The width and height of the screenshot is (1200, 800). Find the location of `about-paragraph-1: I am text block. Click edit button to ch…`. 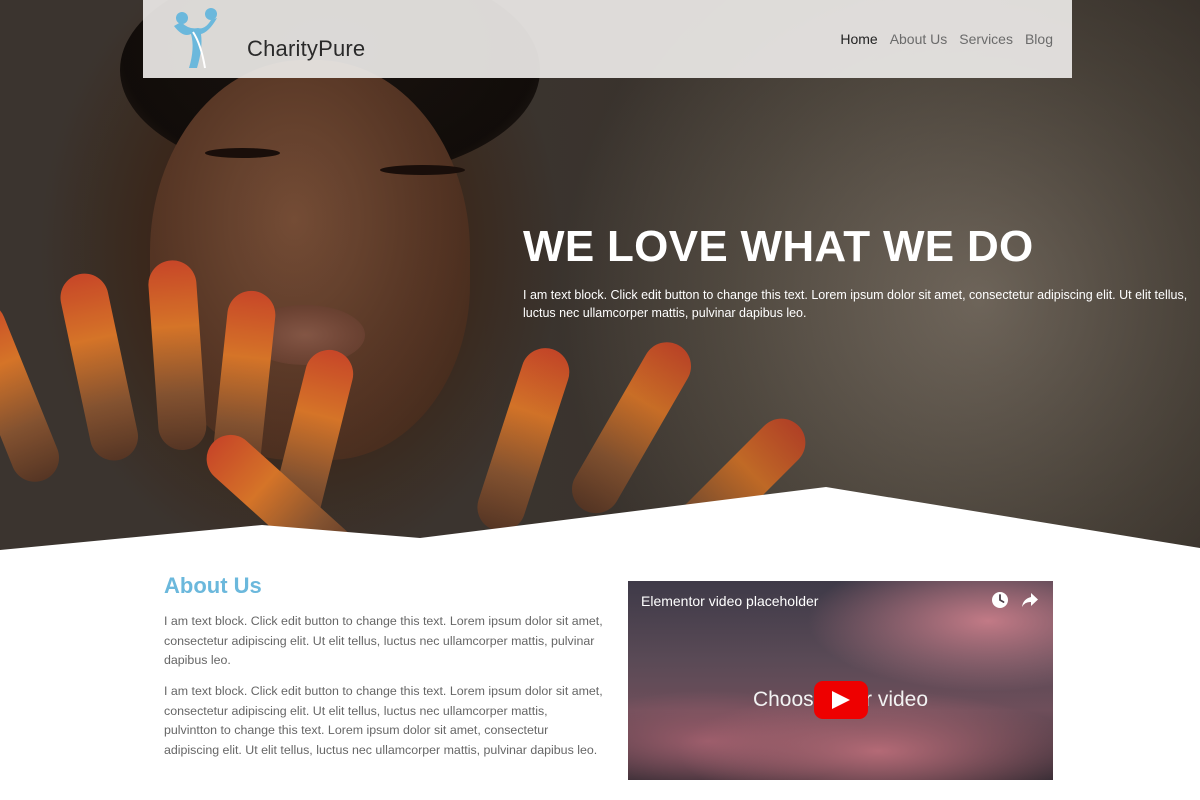

about-paragraph-1: I am text block. Click edit button to ch… is located at coordinates (383, 640).